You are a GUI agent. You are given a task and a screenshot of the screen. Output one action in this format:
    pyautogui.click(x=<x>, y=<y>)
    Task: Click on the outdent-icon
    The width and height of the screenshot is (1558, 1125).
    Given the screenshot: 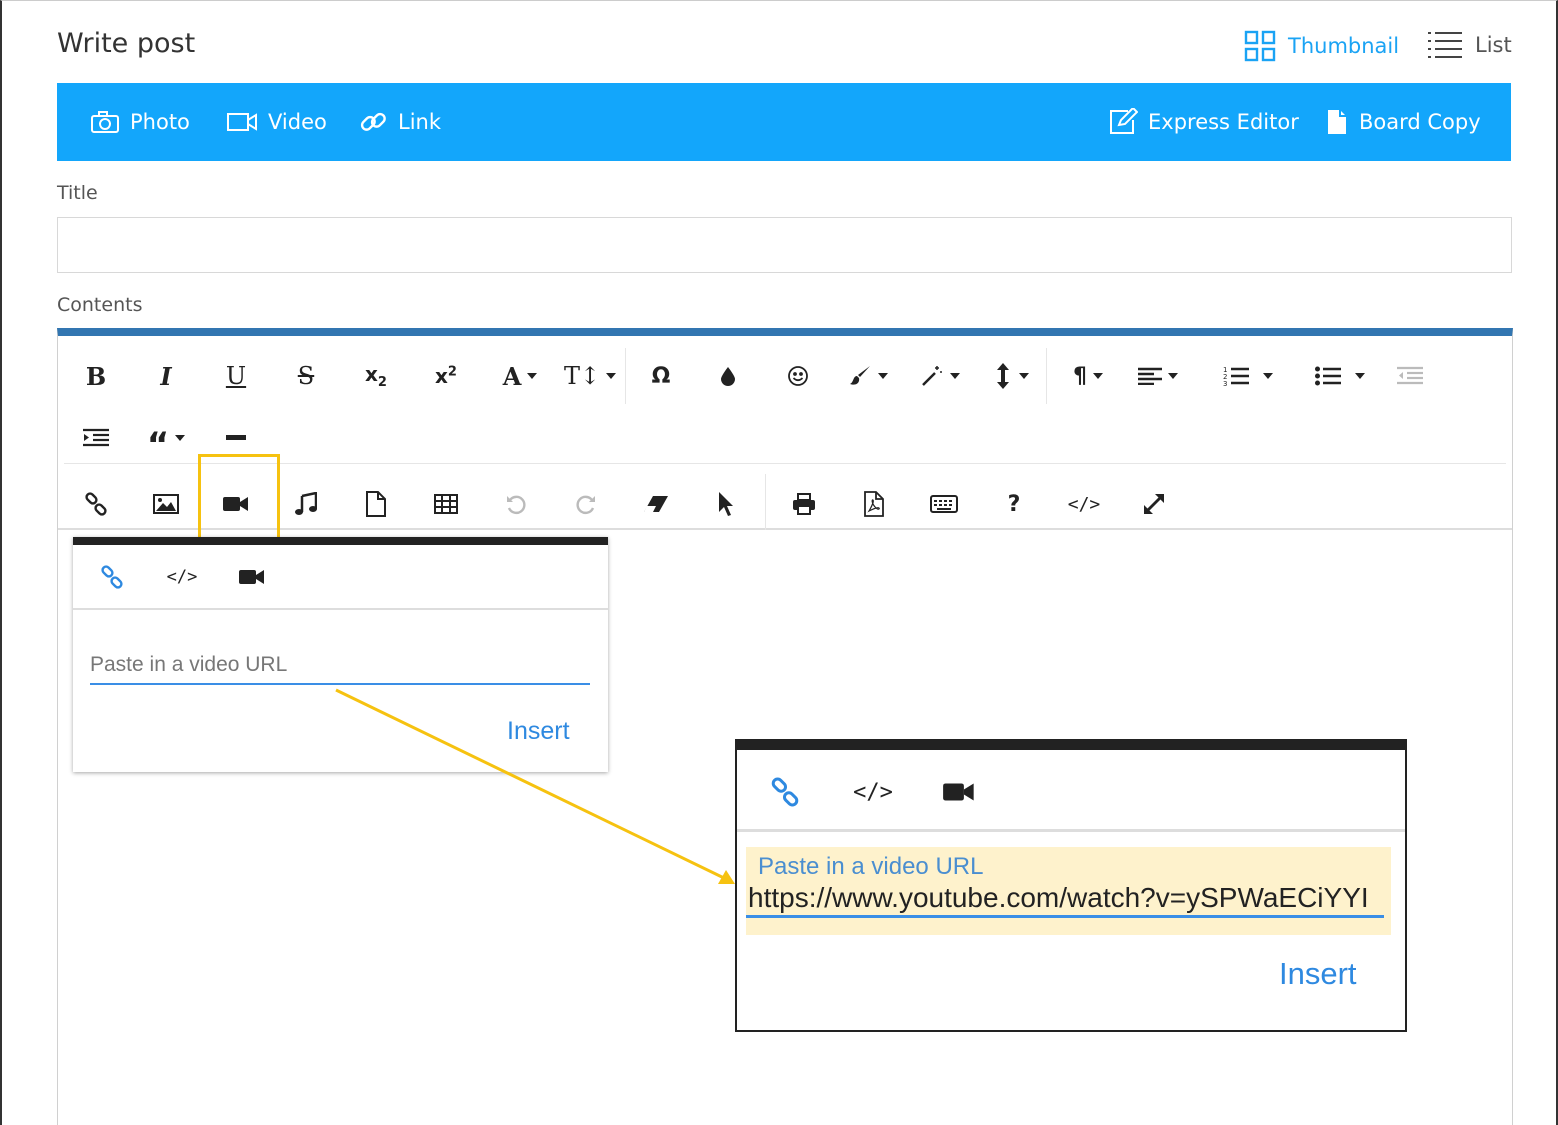 What is the action you would take?
    pyautogui.click(x=1410, y=375)
    